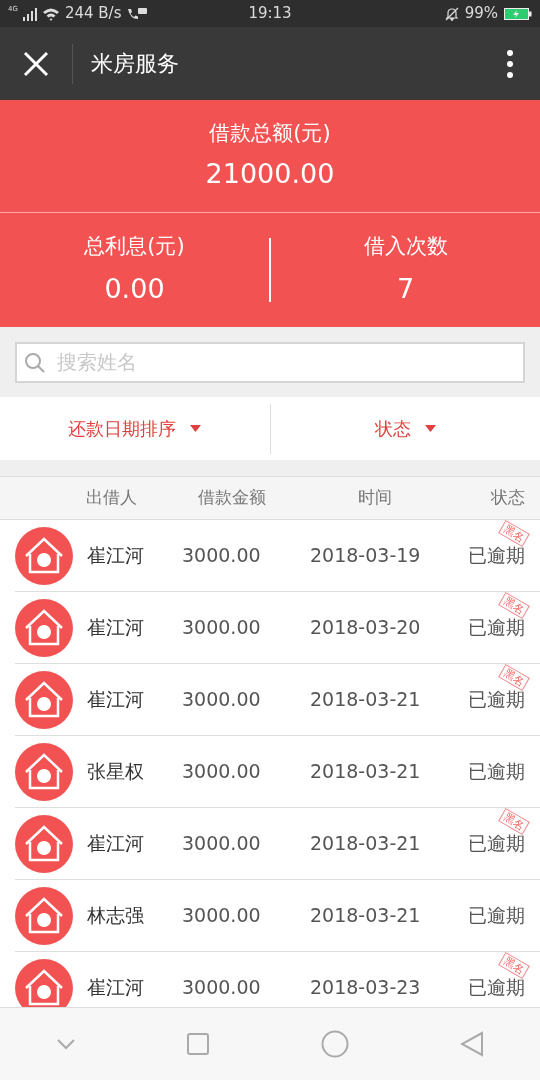 This screenshot has width=540, height=1080. What do you see at coordinates (115, 916) in the screenshot?
I see `lender-name: 林志强` at bounding box center [115, 916].